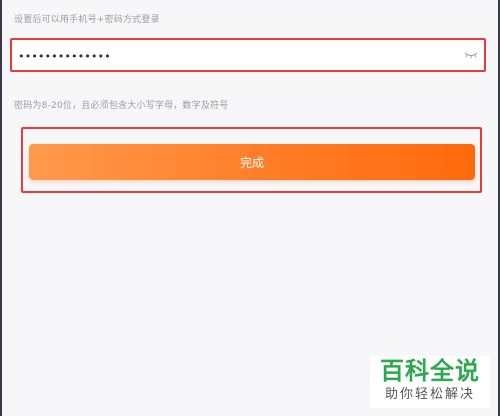  What do you see at coordinates (238, 56) in the screenshot?
I see `password-input` at bounding box center [238, 56].